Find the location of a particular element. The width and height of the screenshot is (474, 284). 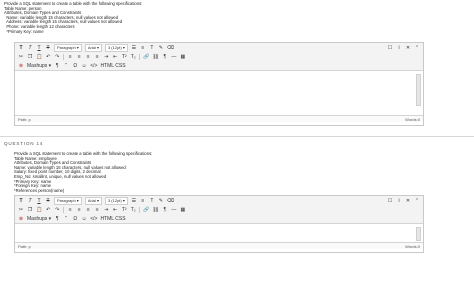

question-14-header: QUESTION 14 is located at coordinates (24, 143).